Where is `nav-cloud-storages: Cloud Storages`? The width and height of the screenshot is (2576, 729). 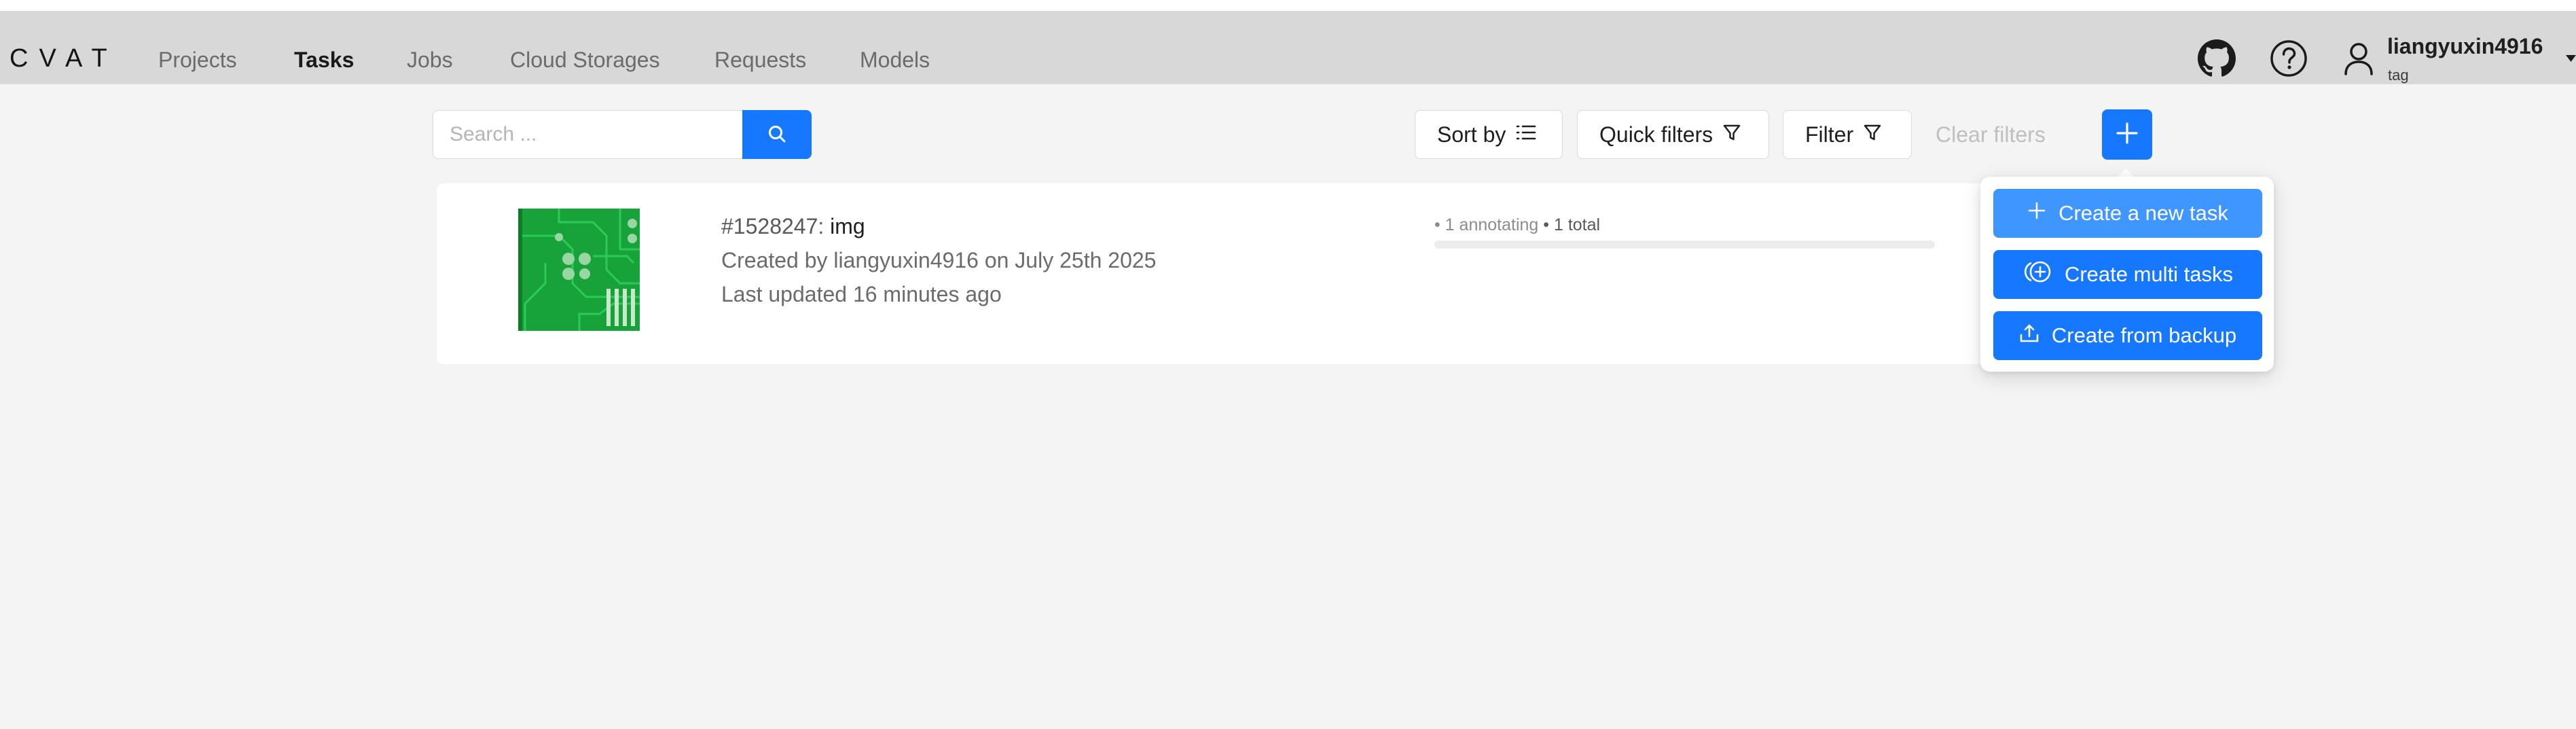 nav-cloud-storages: Cloud Storages is located at coordinates (585, 60).